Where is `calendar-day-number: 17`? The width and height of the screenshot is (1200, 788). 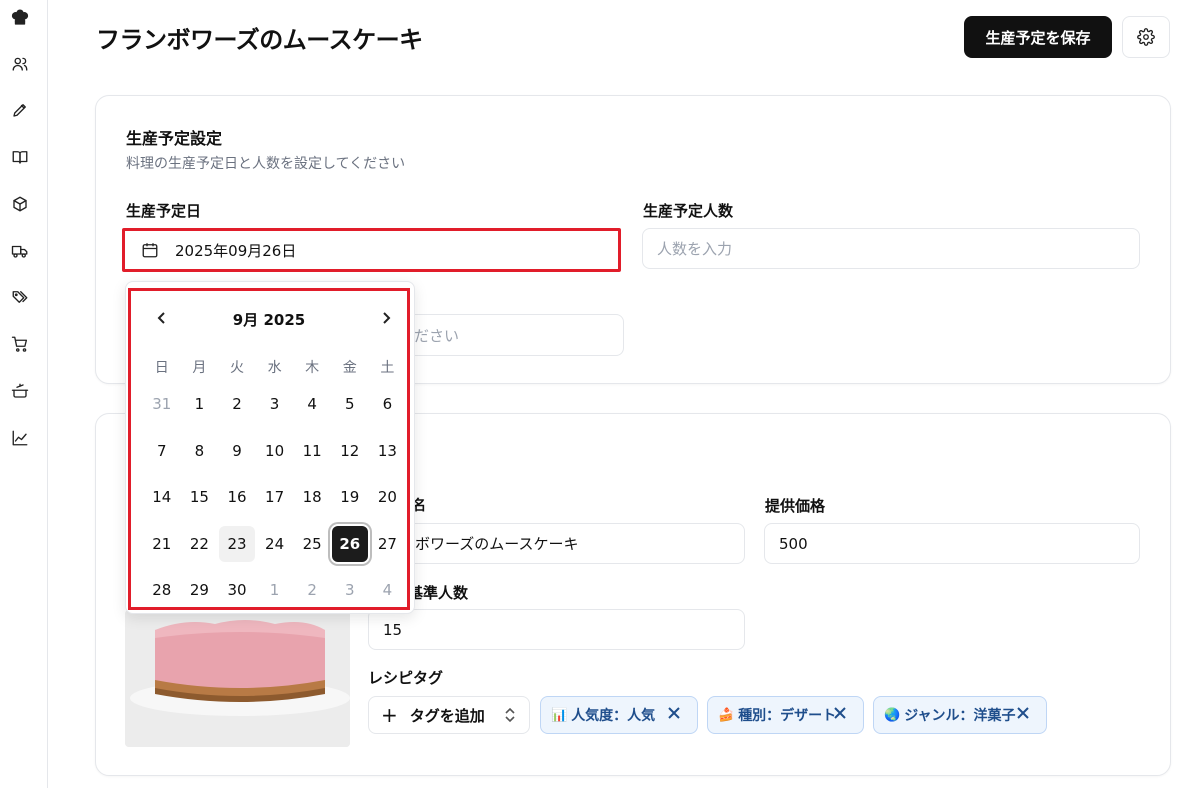
calendar-day-number: 17 is located at coordinates (275, 497).